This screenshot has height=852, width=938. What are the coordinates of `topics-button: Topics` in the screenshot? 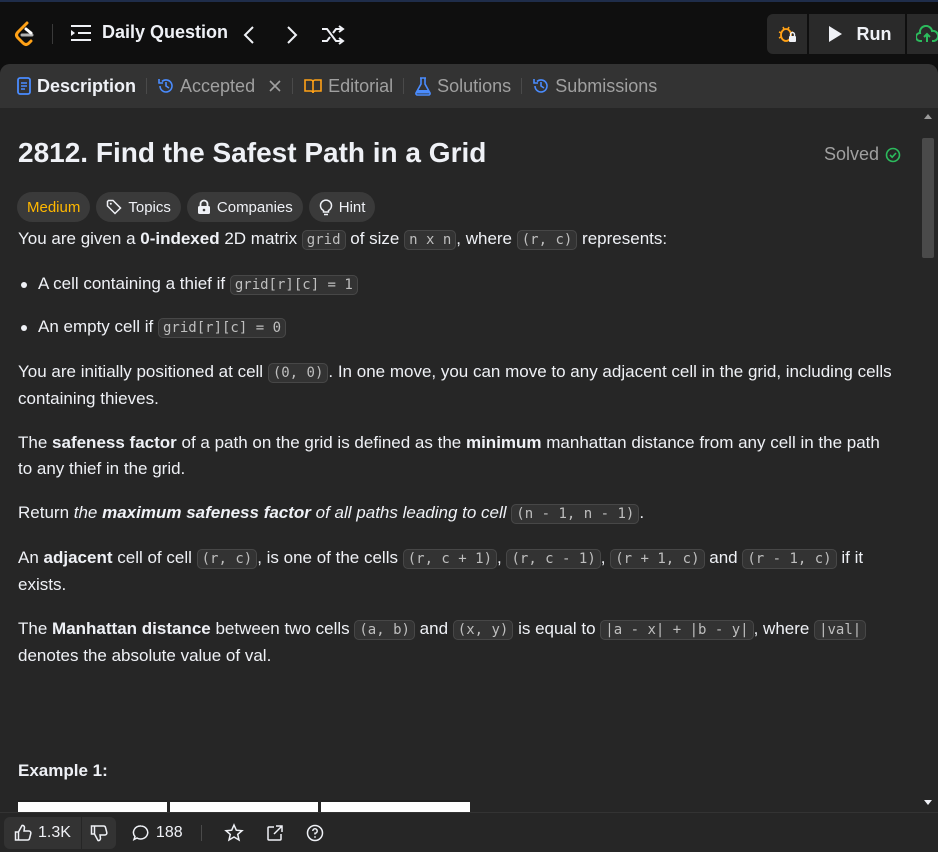 It's located at (138, 207).